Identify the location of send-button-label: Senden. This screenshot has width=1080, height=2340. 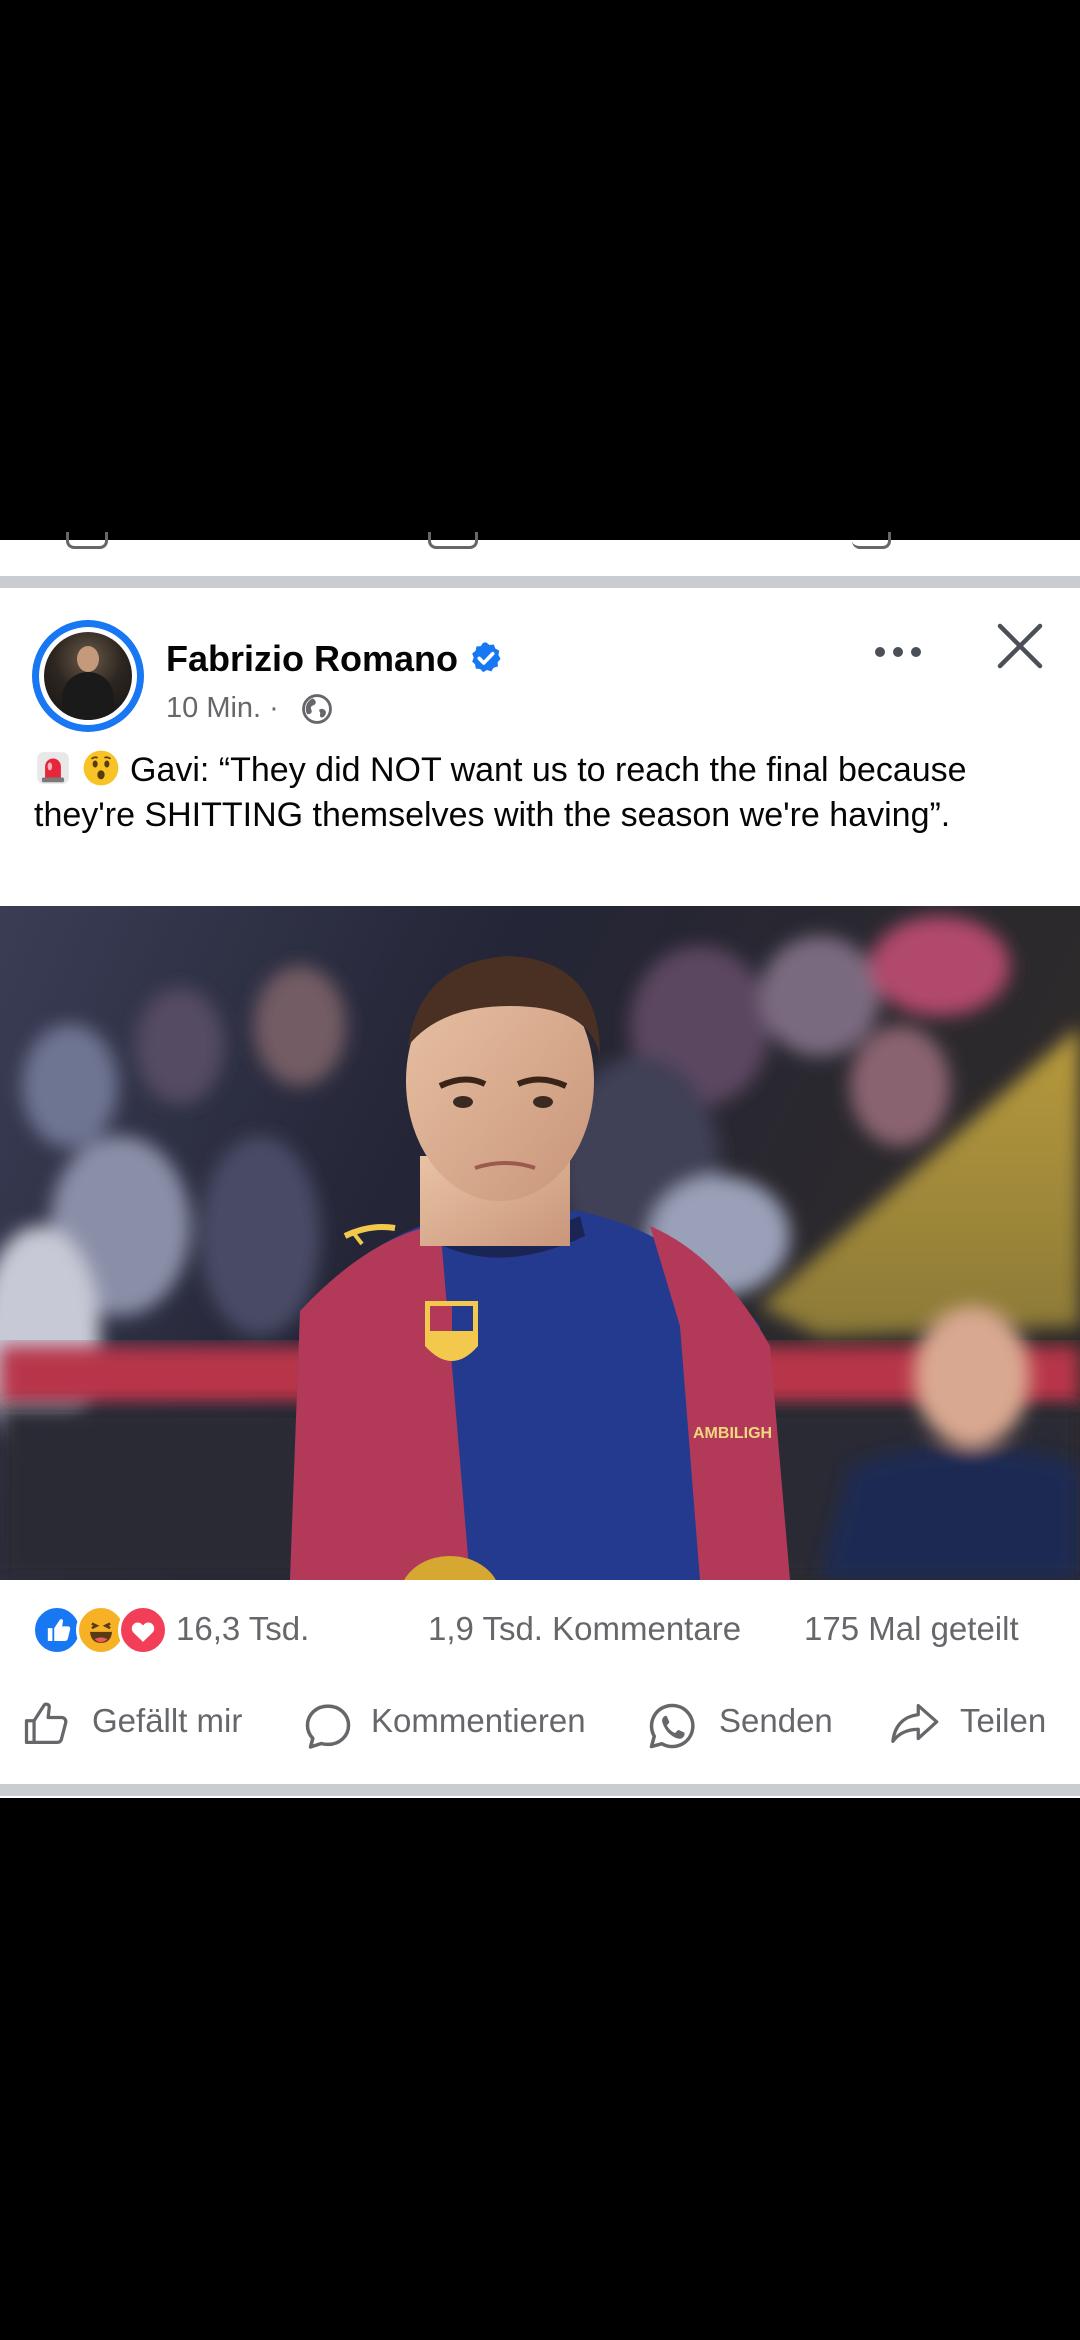
(776, 1720).